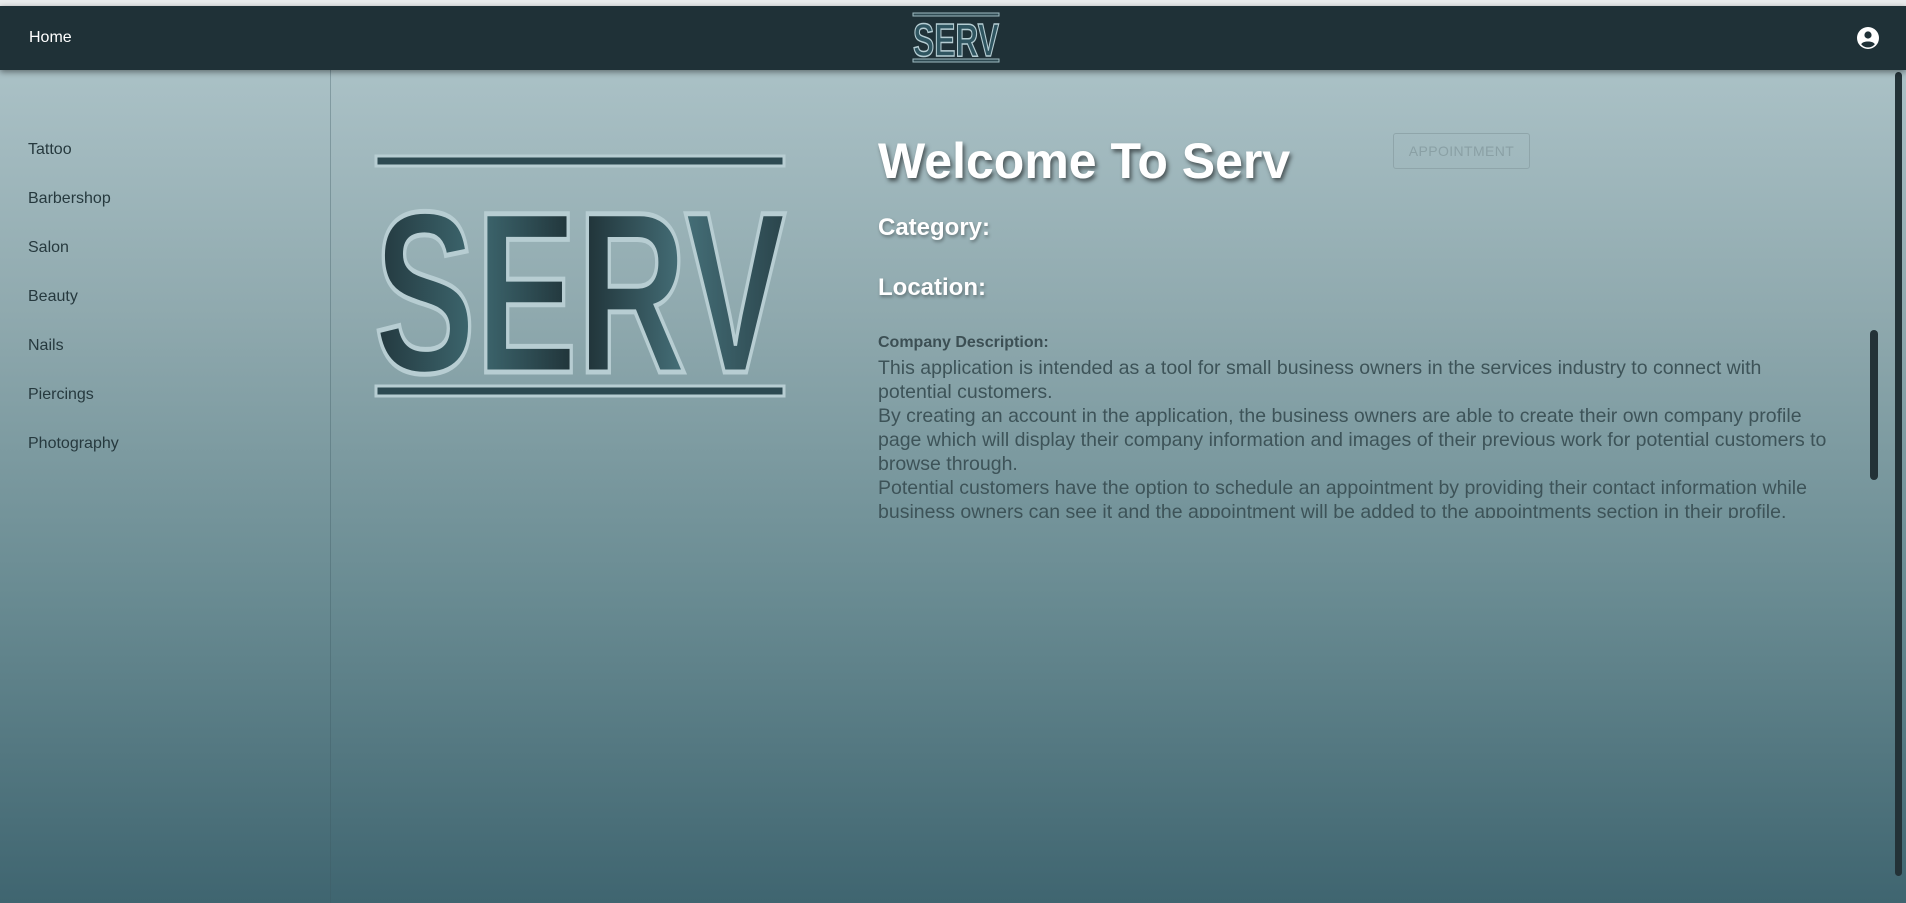 The image size is (1906, 903). I want to click on home-link: Home, so click(50, 38).